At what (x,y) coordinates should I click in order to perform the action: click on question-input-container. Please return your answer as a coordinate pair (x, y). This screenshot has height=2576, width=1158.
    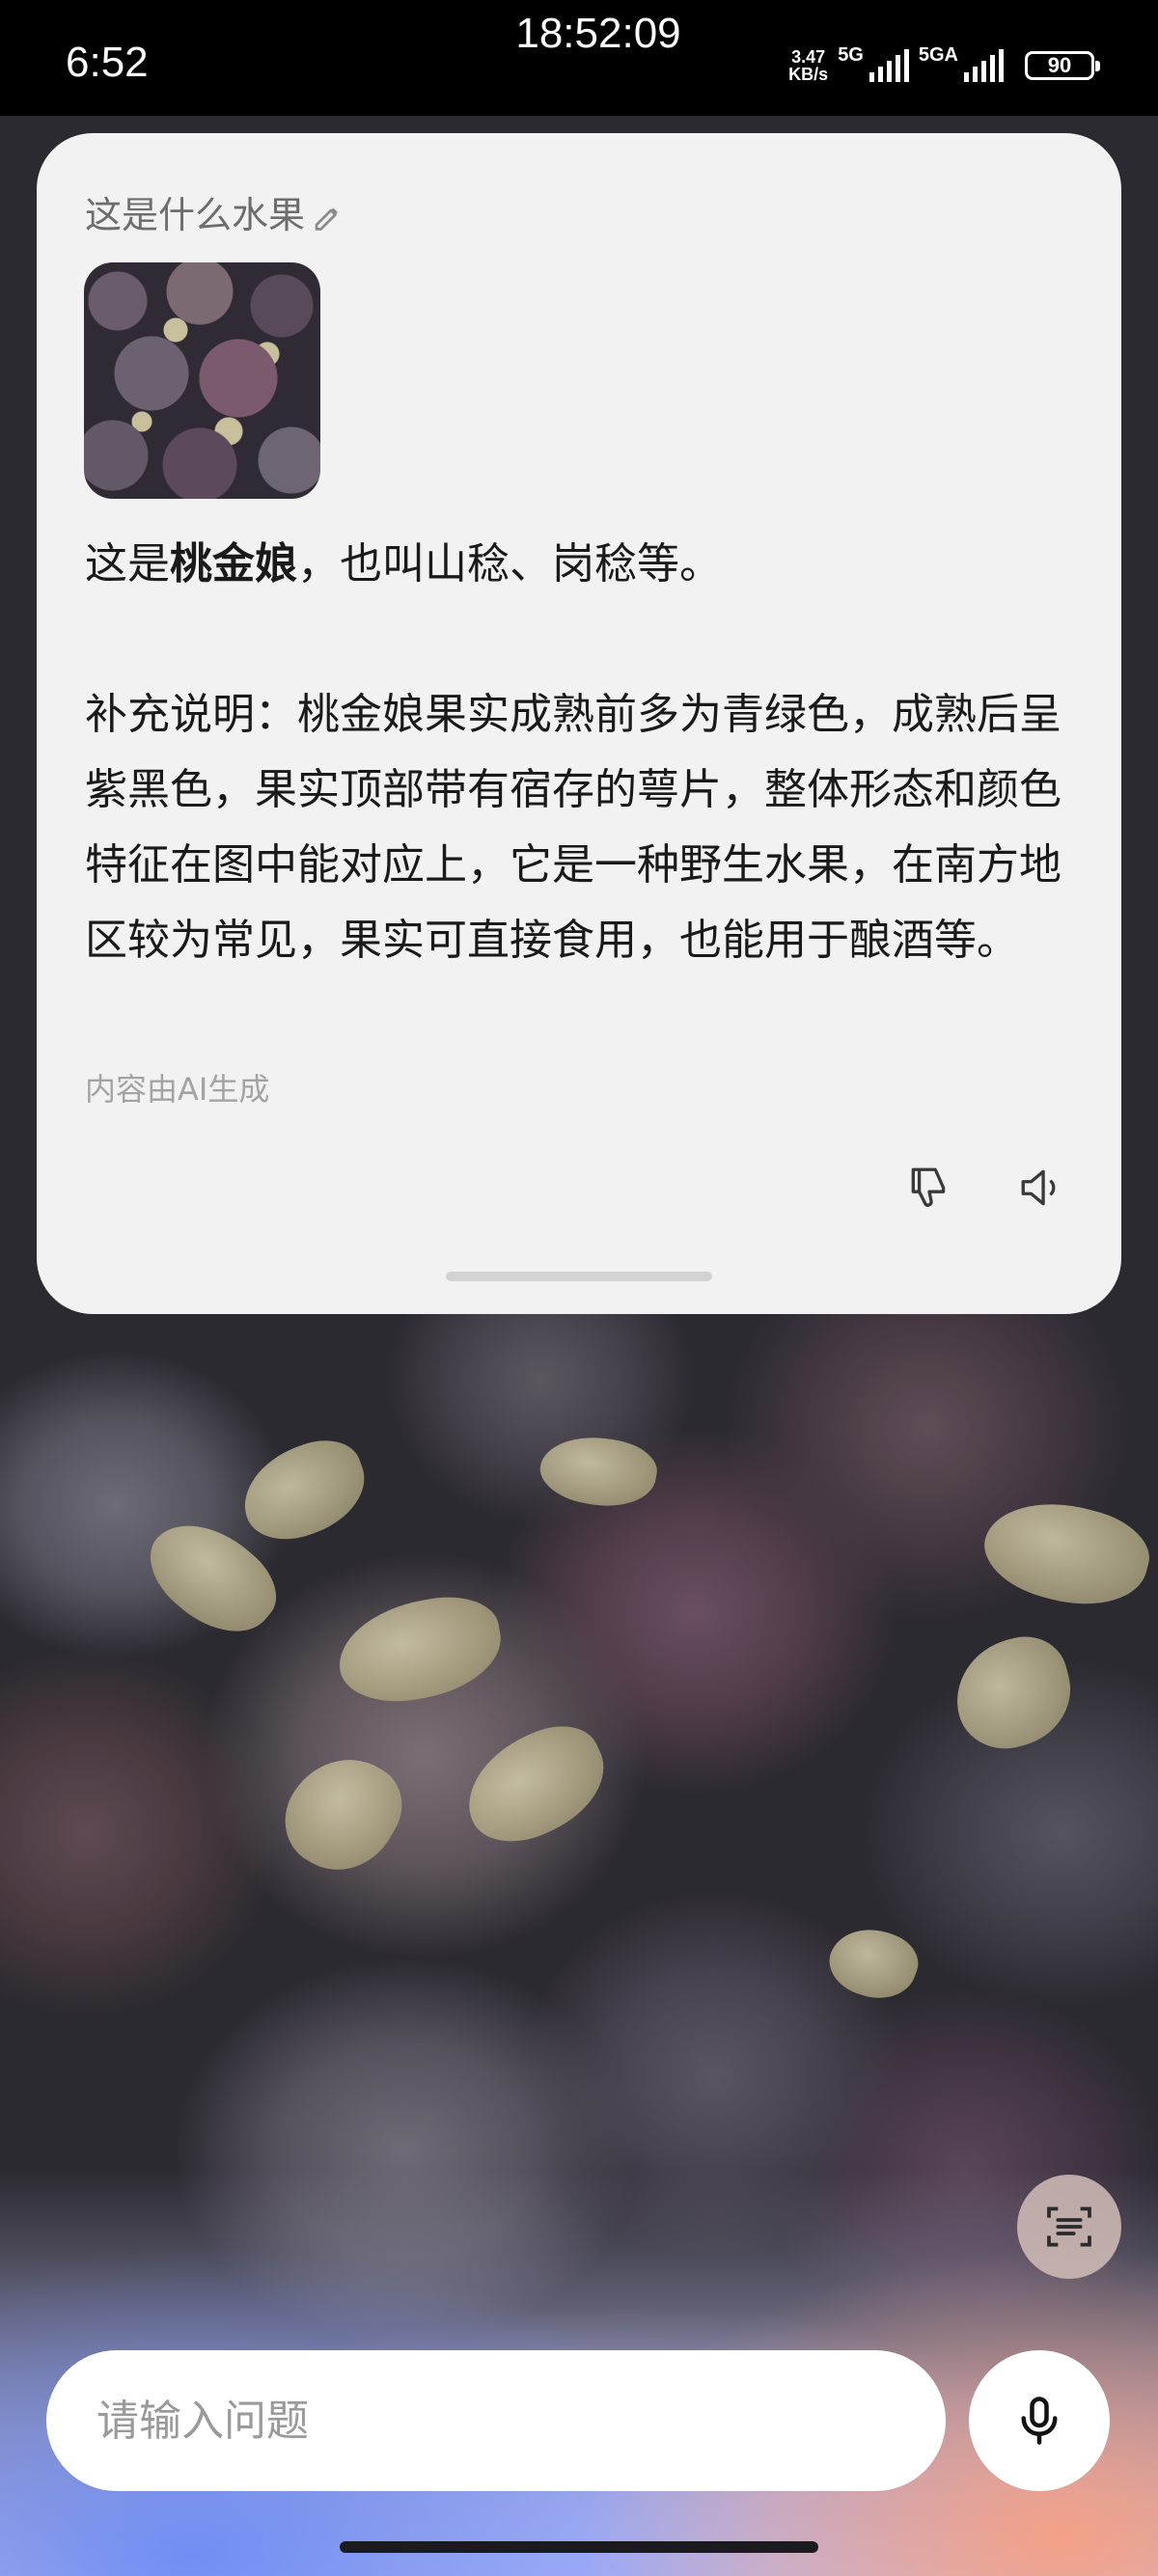
    Looking at the image, I should click on (496, 2421).